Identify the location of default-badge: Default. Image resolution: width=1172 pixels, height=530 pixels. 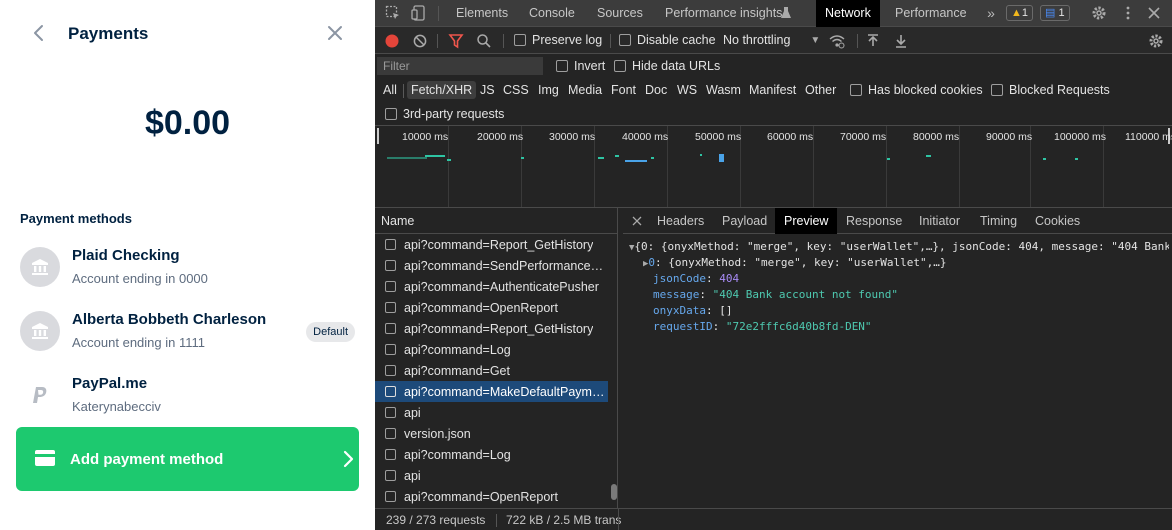
(330, 332).